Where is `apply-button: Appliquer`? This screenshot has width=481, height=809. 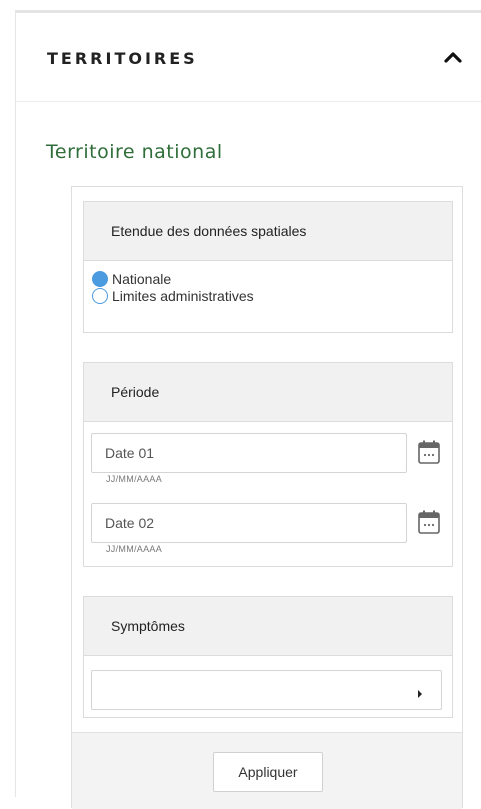 apply-button: Appliquer is located at coordinates (268, 772).